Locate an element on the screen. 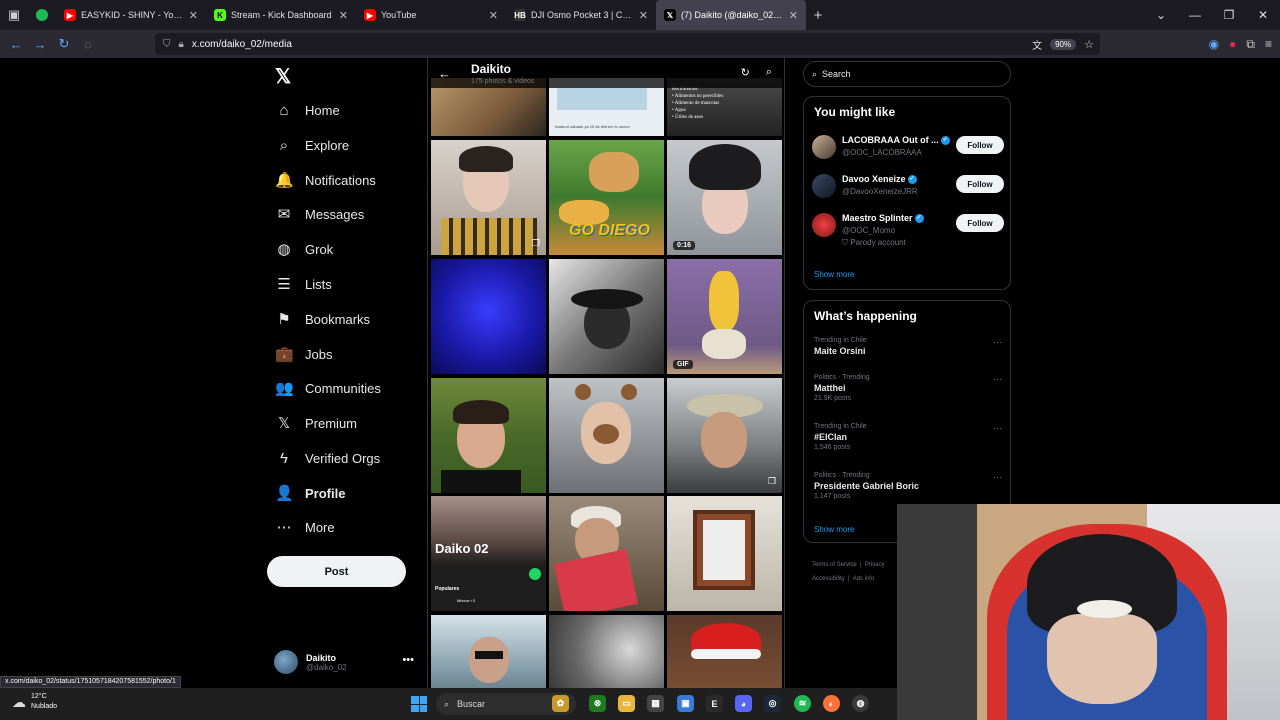 Image resolution: width=1280 pixels, height=720 pixels. lock-icon: 🔒︎ is located at coordinates (181, 44).